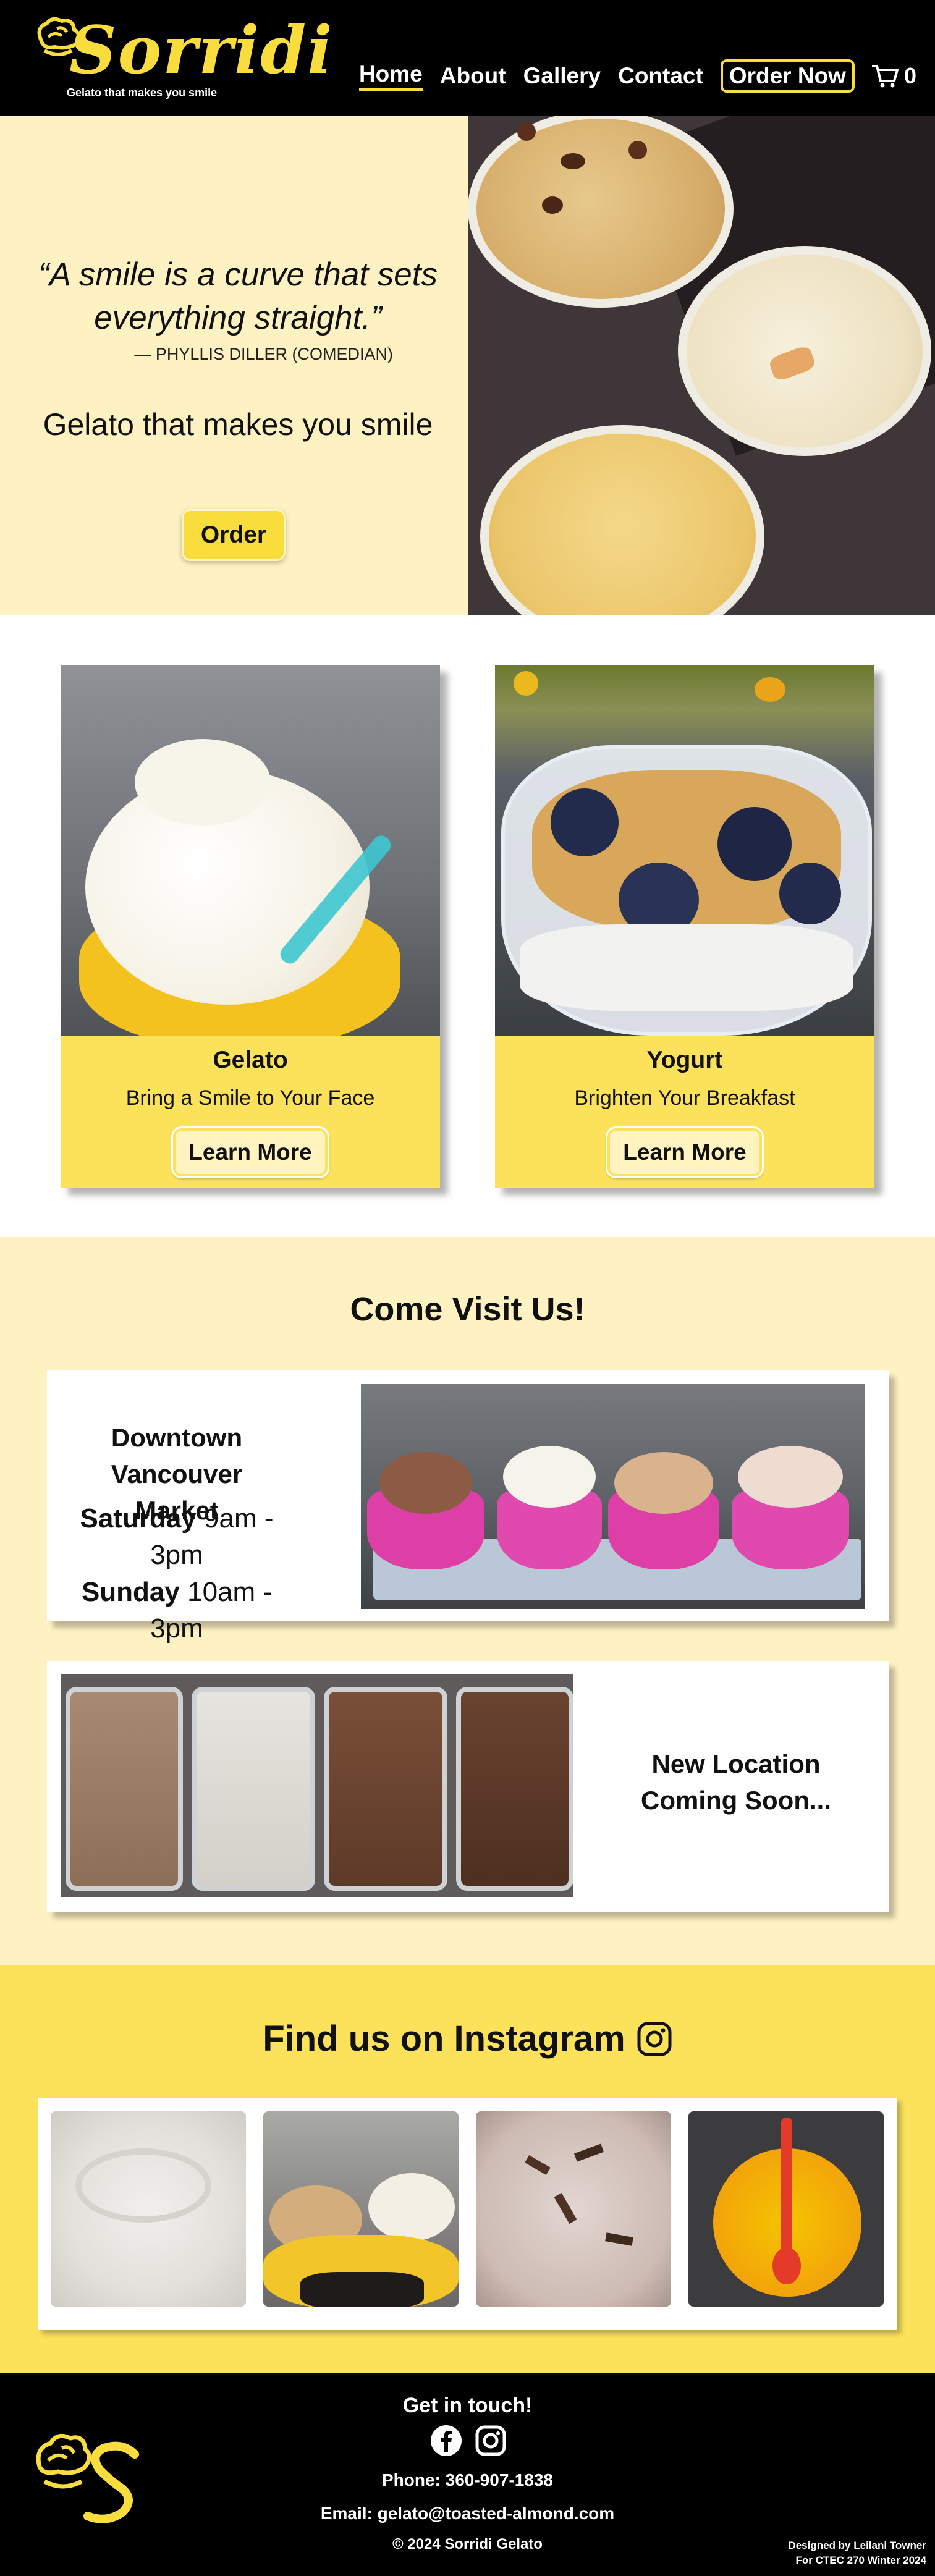 The width and height of the screenshot is (935, 2576). Describe the element at coordinates (467, 2038) in the screenshot. I see `instagram-title: Find us on Instagram` at that location.